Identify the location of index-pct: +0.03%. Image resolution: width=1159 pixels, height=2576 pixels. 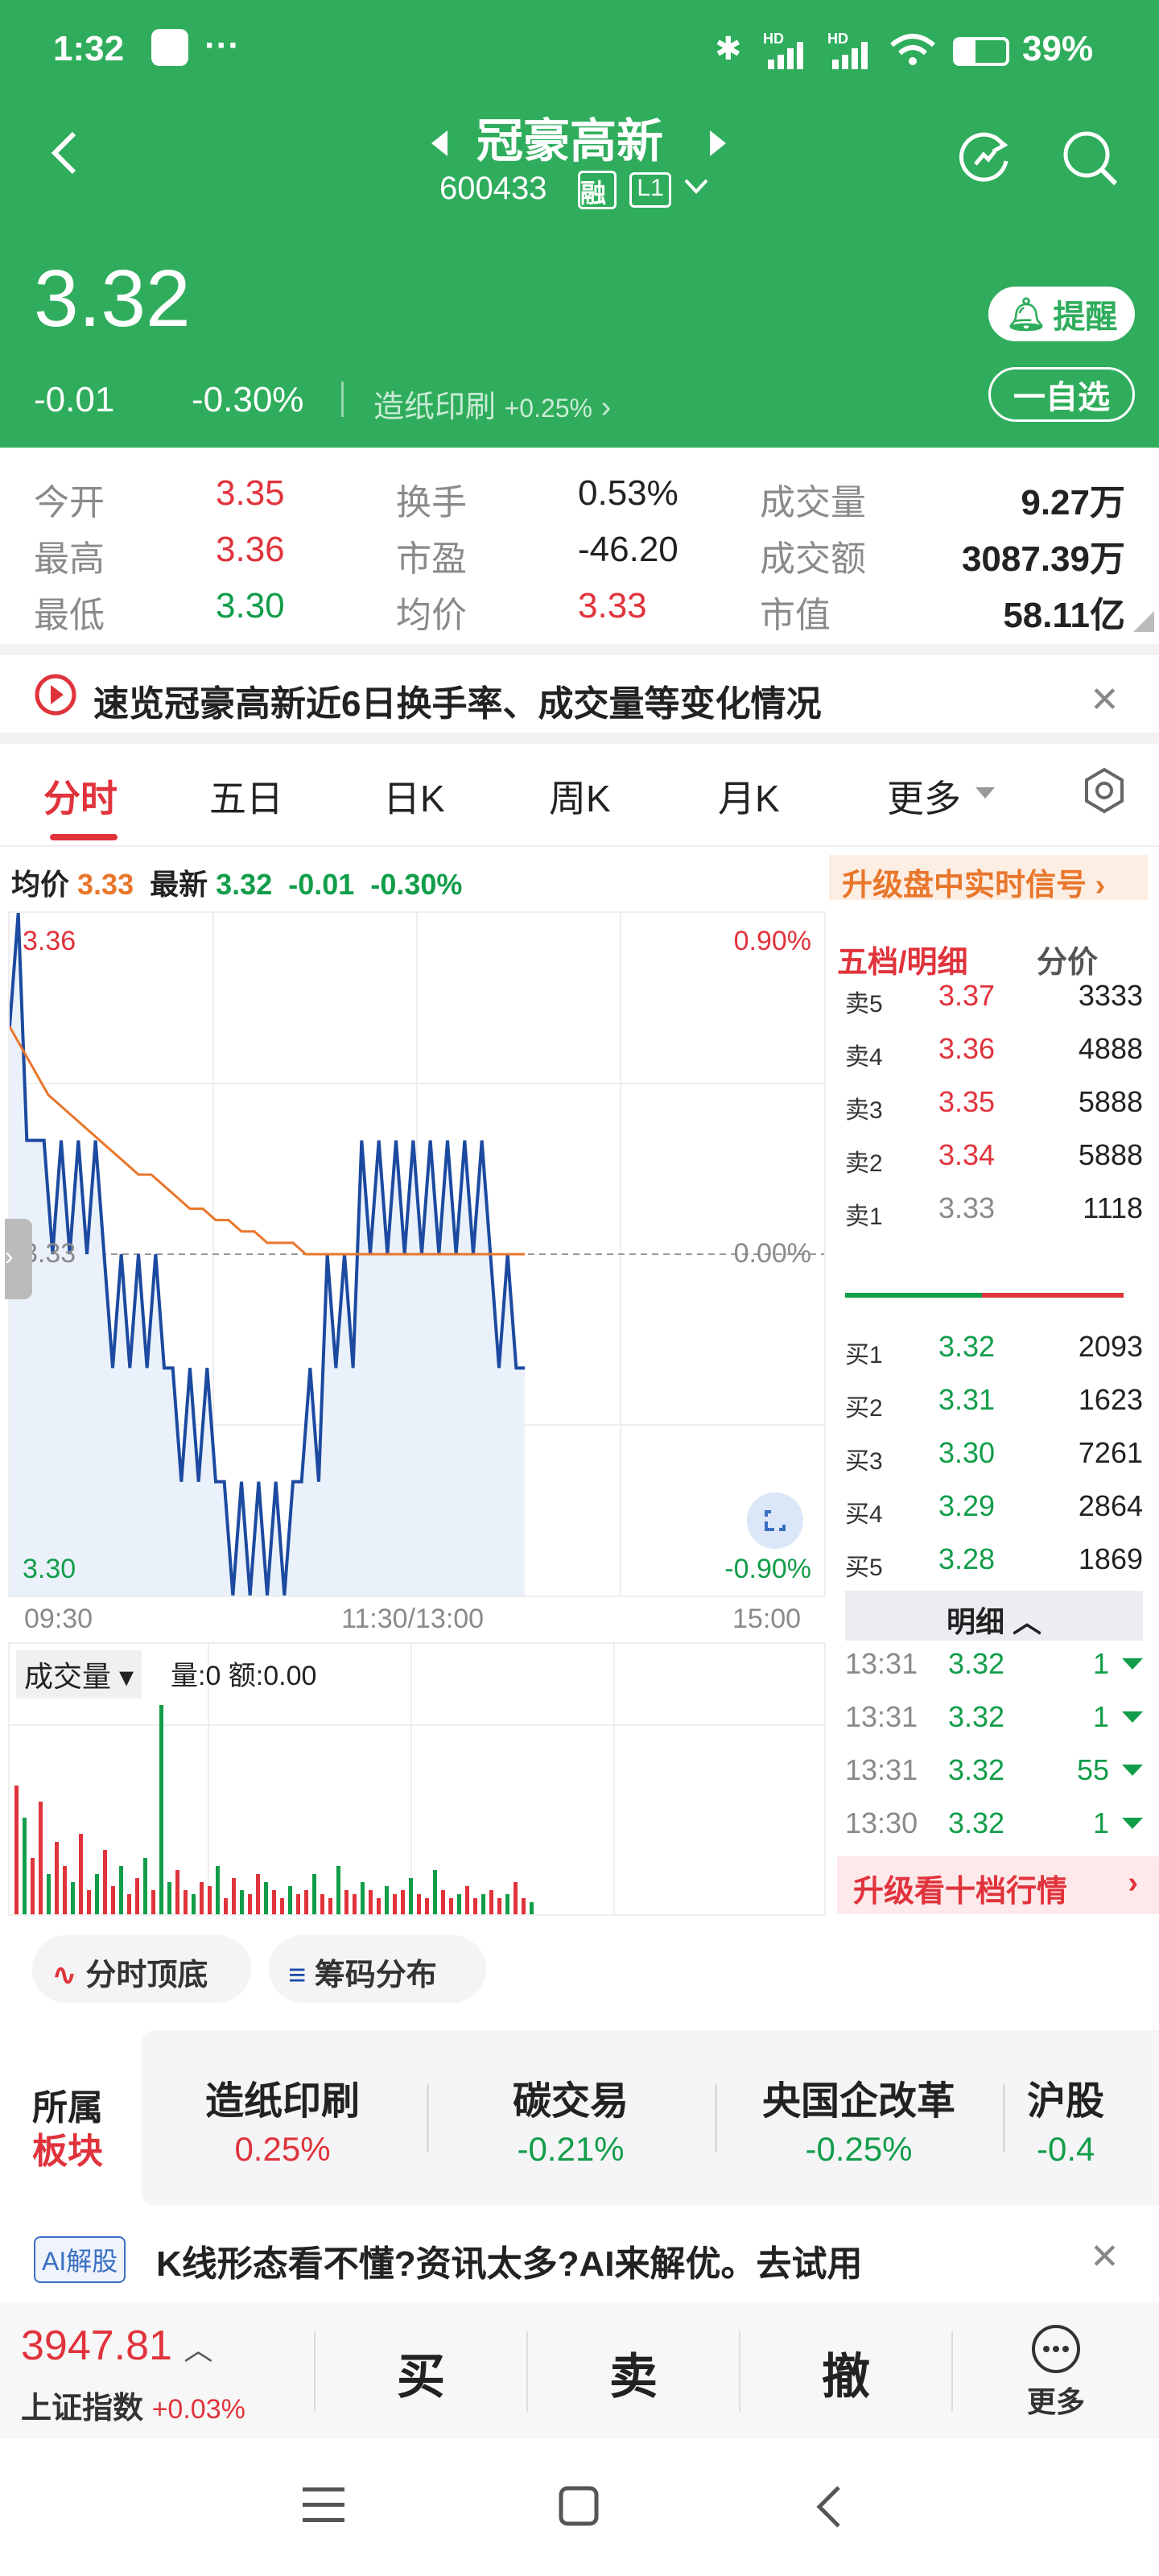
(198, 2409).